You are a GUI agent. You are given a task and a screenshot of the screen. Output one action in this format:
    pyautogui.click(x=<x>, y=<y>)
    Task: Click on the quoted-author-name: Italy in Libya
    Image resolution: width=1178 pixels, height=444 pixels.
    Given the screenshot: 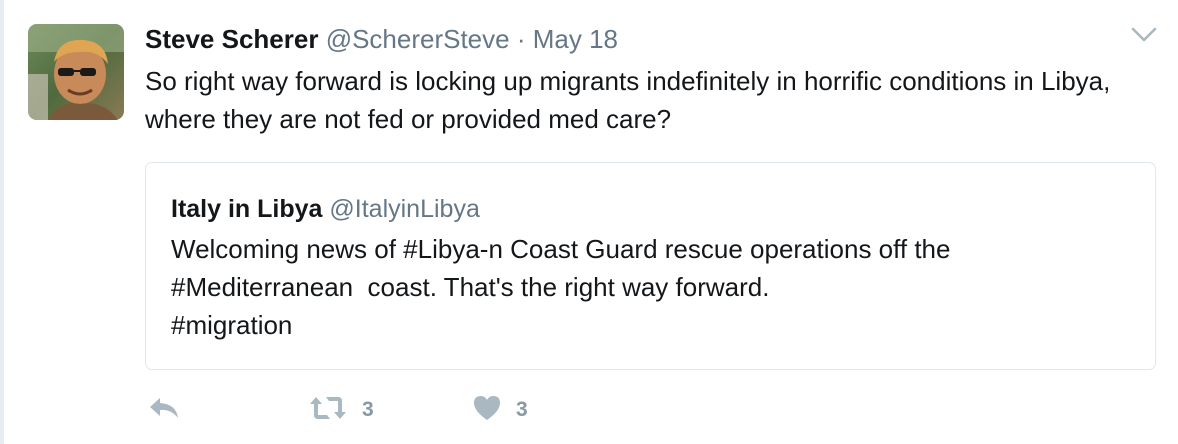 What is the action you would take?
    pyautogui.click(x=247, y=209)
    